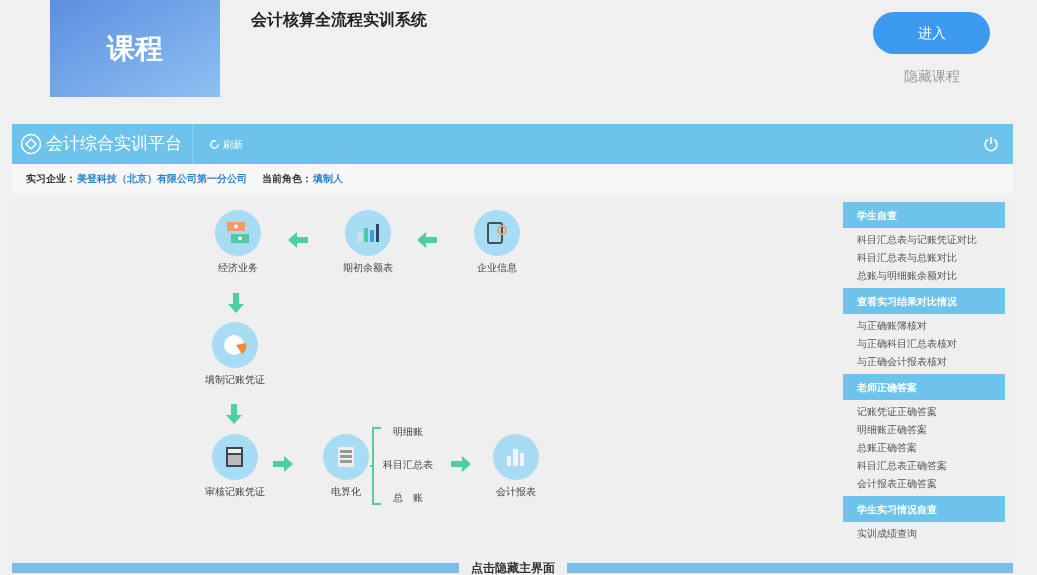 This screenshot has width=1037, height=575. What do you see at coordinates (408, 498) in the screenshot?
I see `ledger-label: 总 账` at bounding box center [408, 498].